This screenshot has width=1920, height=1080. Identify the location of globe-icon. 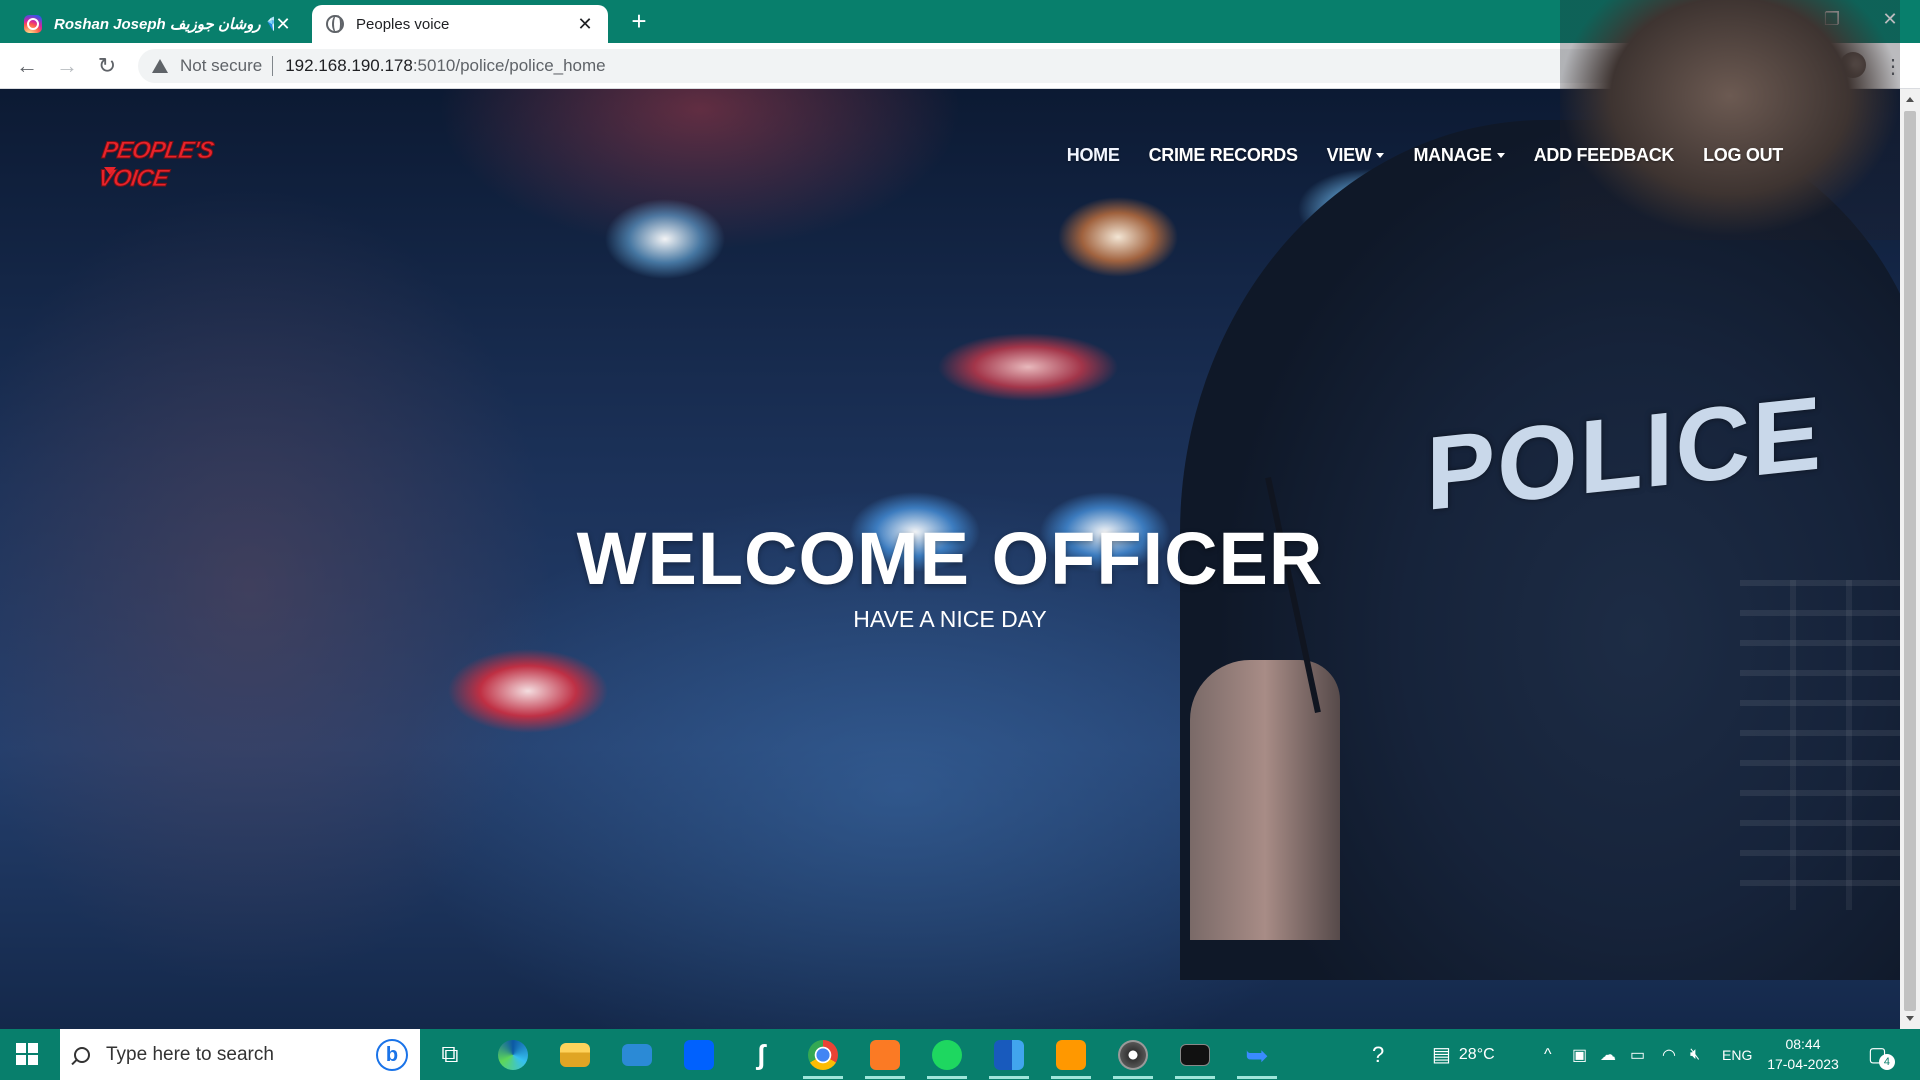
(335, 24).